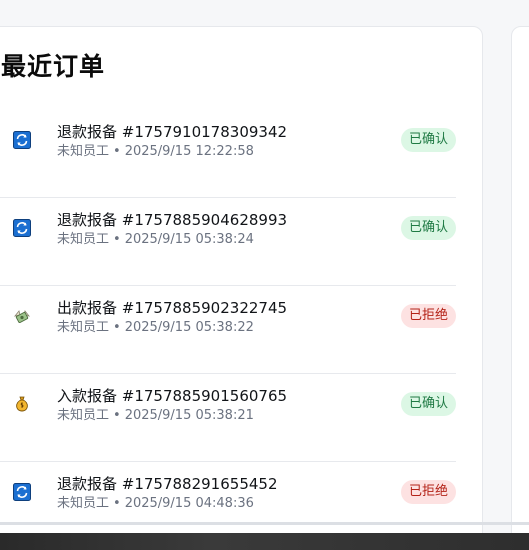  I want to click on order-time: 2025/9/15 05:38:22, so click(189, 327).